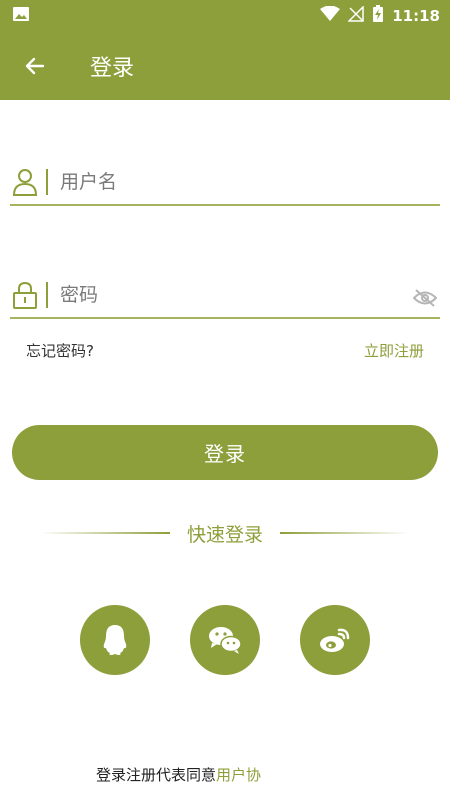 This screenshot has width=450, height=800. Describe the element at coordinates (60, 350) in the screenshot. I see `forgot-password-link: 忘记密码?` at that location.